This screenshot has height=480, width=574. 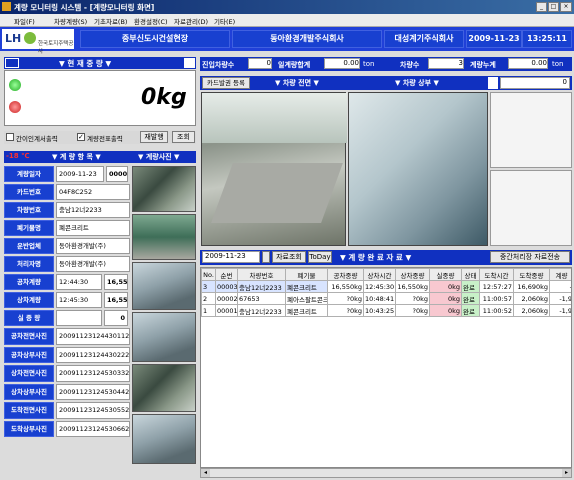 I want to click on close-button: ×, so click(x=566, y=7).